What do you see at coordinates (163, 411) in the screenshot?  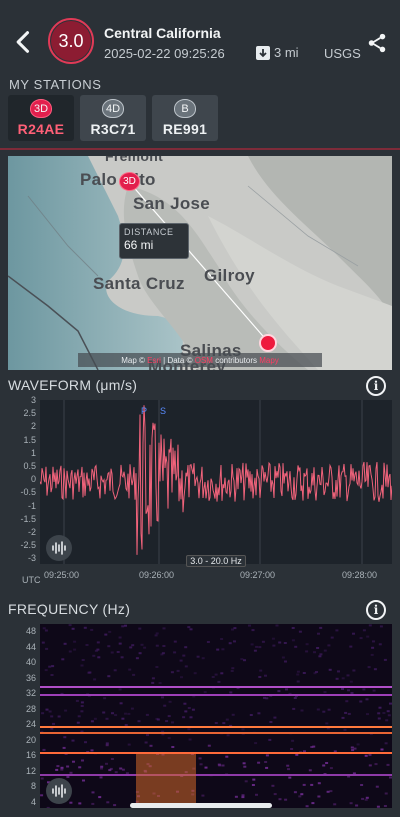 I see `phase-marker-s: S` at bounding box center [163, 411].